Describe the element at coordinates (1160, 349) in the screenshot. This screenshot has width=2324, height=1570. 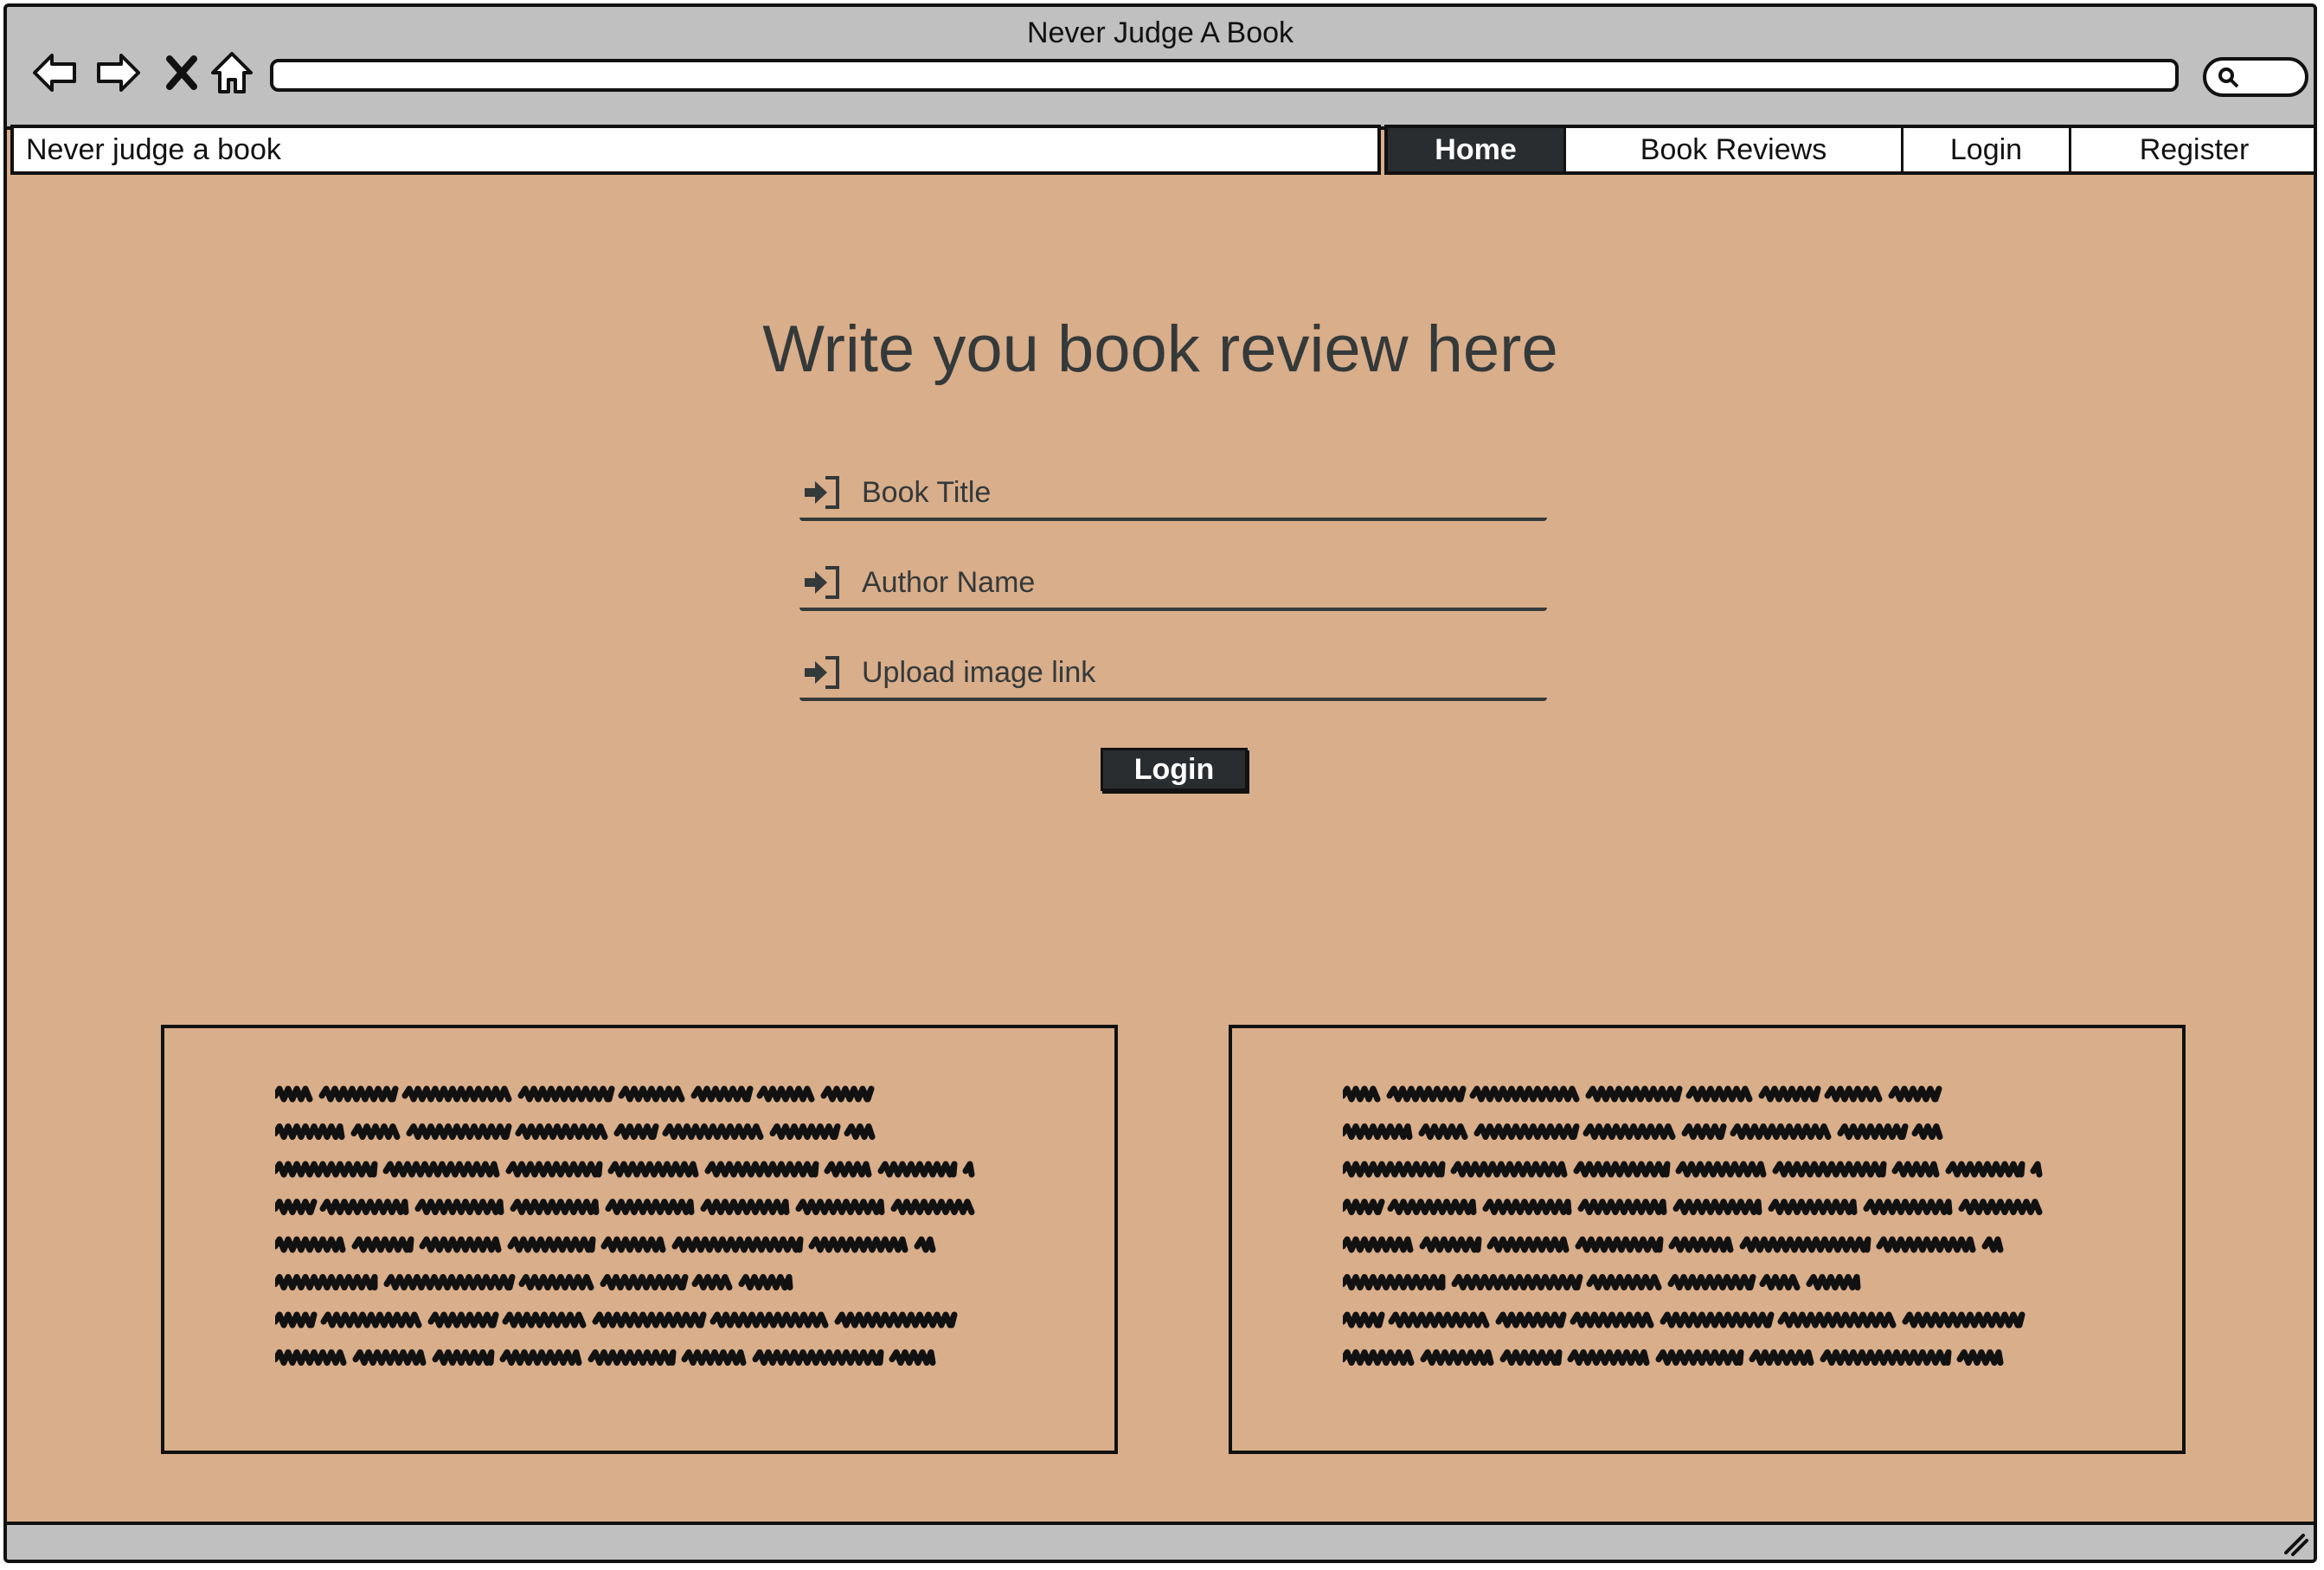
I see `page-title: Write you book review here` at that location.